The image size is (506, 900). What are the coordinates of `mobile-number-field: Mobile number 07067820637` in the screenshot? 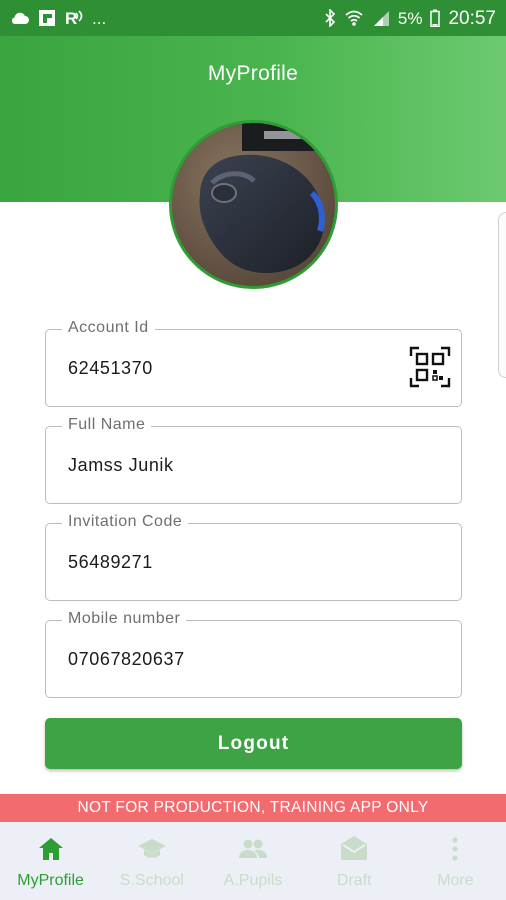 It's located at (253, 654).